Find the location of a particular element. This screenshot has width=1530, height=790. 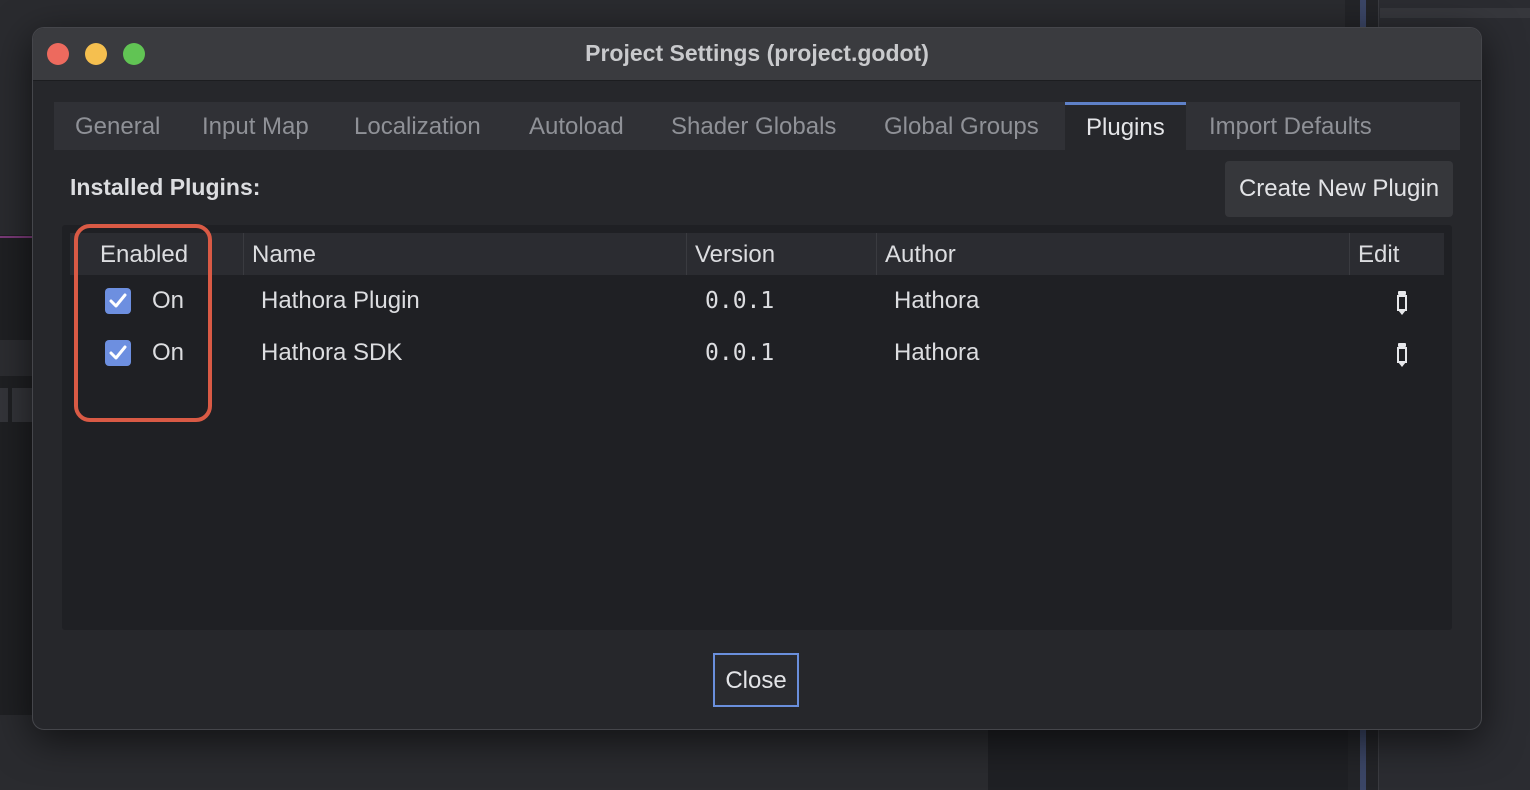

tab-input-map: Input Map is located at coordinates (255, 126).